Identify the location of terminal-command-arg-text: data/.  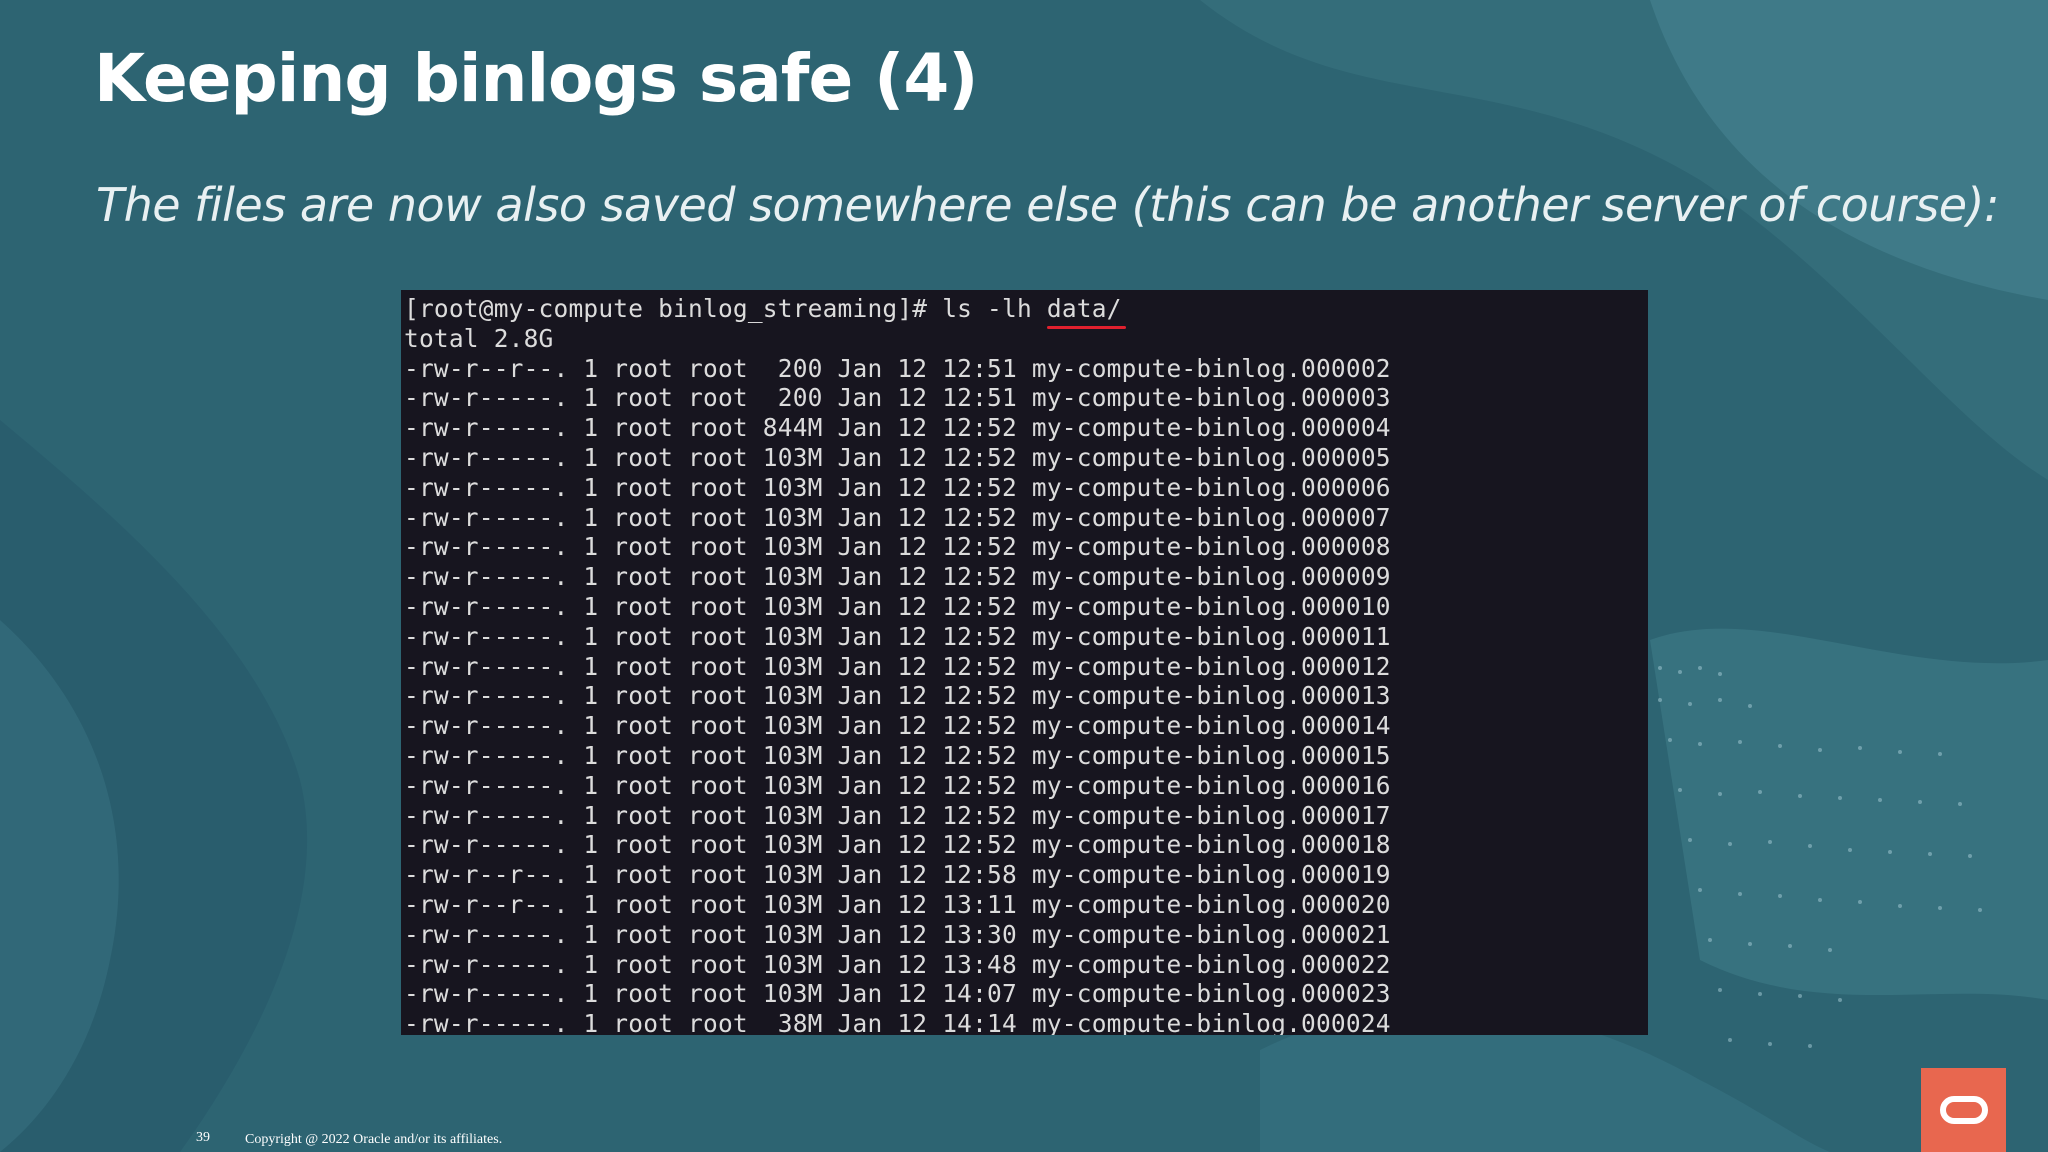
(1084, 308).